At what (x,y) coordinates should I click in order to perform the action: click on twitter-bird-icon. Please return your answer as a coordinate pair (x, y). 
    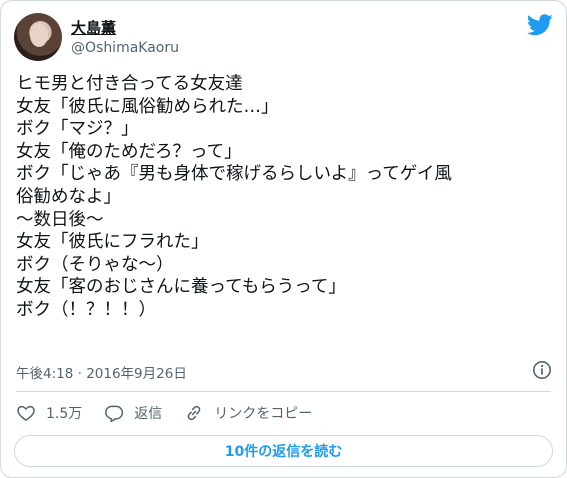
    Looking at the image, I should click on (540, 25).